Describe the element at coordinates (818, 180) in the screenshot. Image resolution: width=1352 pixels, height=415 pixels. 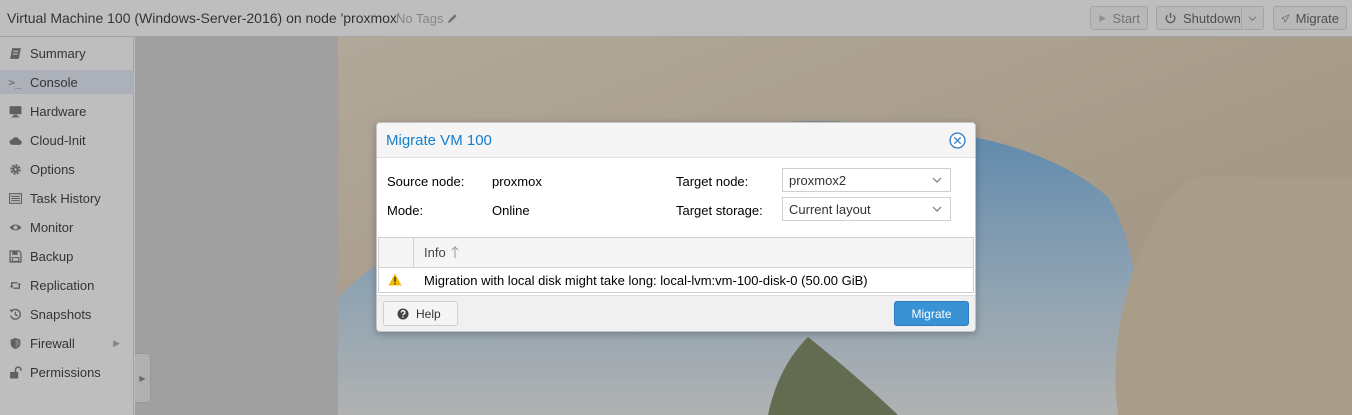
I see `target-node-value: proxmox2` at that location.